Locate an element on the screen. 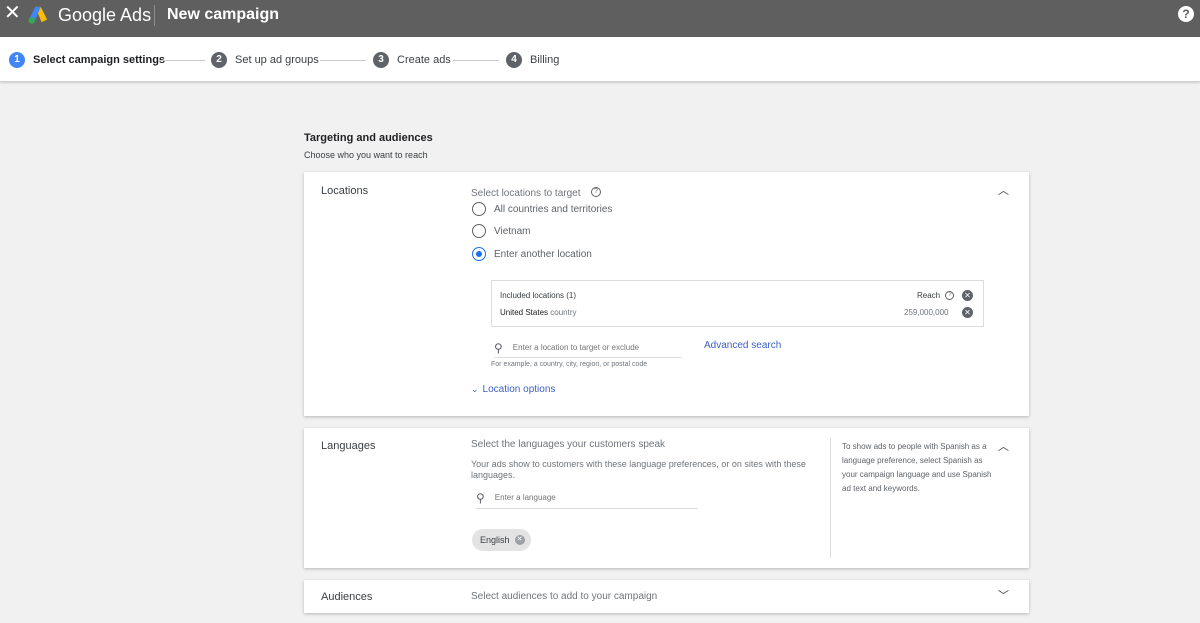 This screenshot has height=623, width=1200. step-label: Create ads is located at coordinates (424, 60).